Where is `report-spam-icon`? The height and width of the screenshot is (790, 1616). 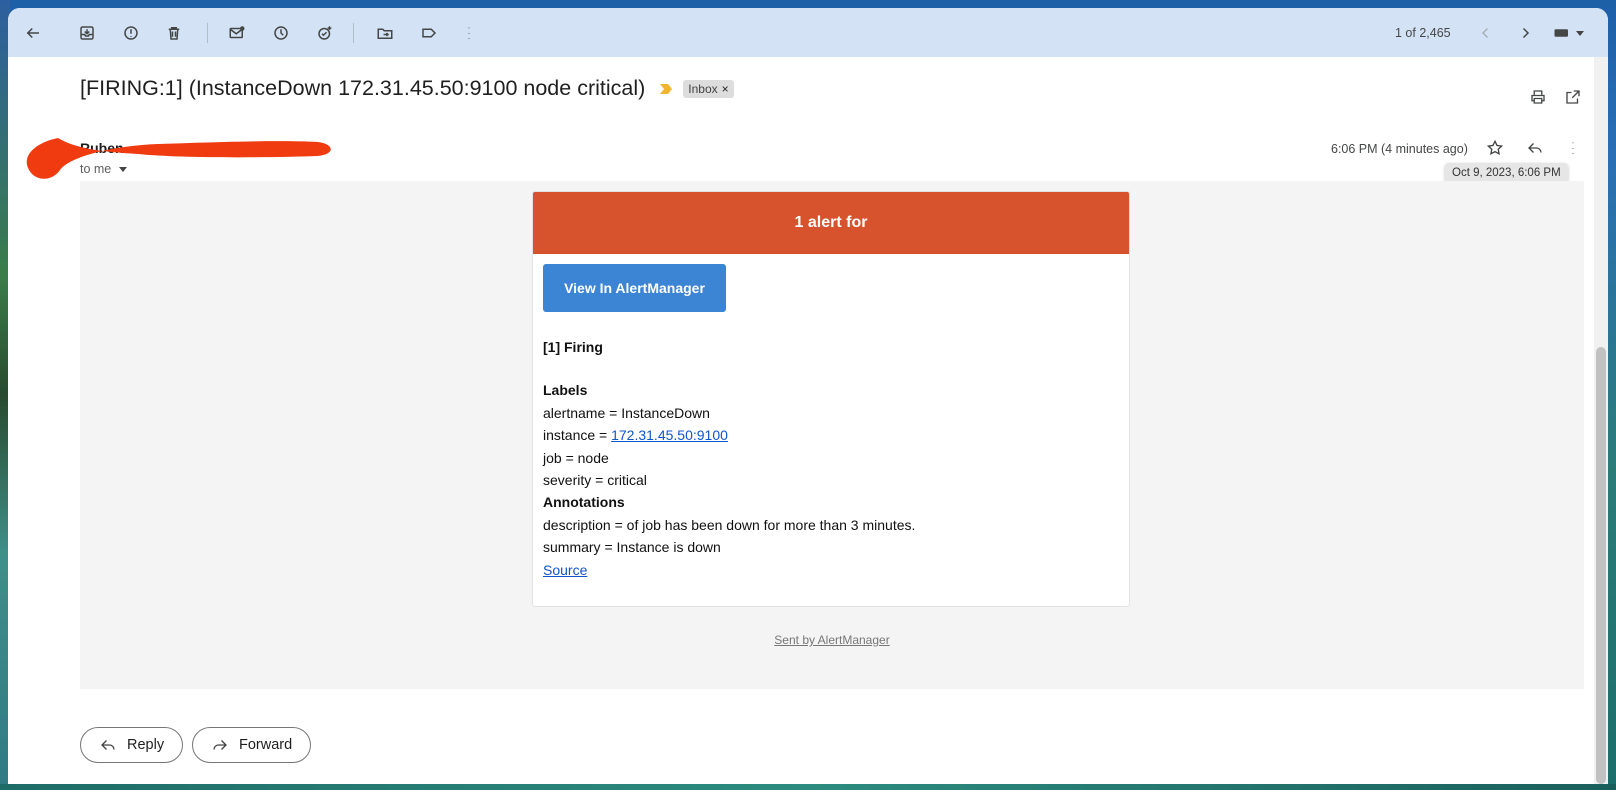 report-spam-icon is located at coordinates (131, 33).